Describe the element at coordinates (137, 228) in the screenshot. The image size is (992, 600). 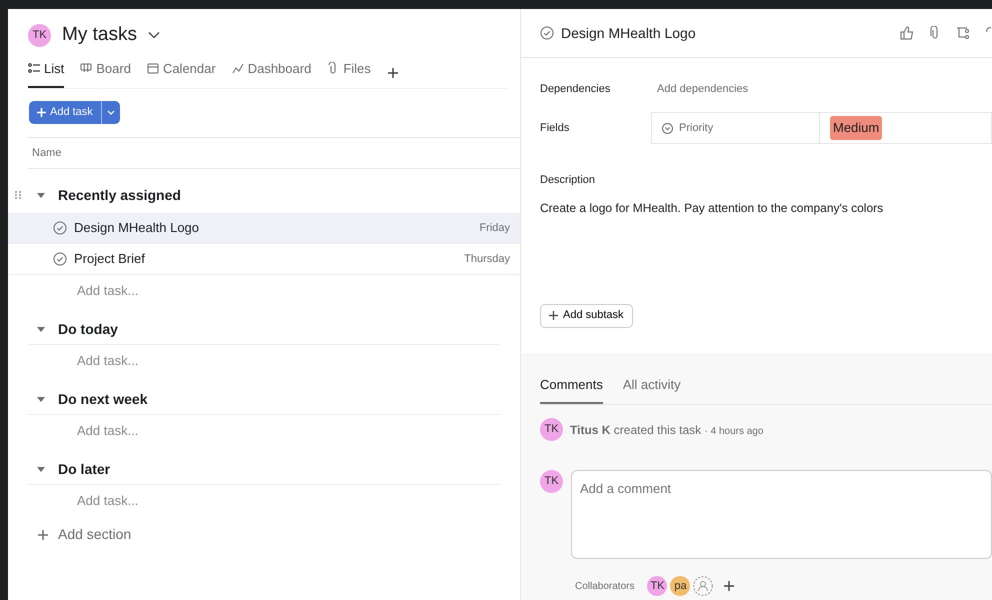
I see `task-name: Design MHealth Logo` at that location.